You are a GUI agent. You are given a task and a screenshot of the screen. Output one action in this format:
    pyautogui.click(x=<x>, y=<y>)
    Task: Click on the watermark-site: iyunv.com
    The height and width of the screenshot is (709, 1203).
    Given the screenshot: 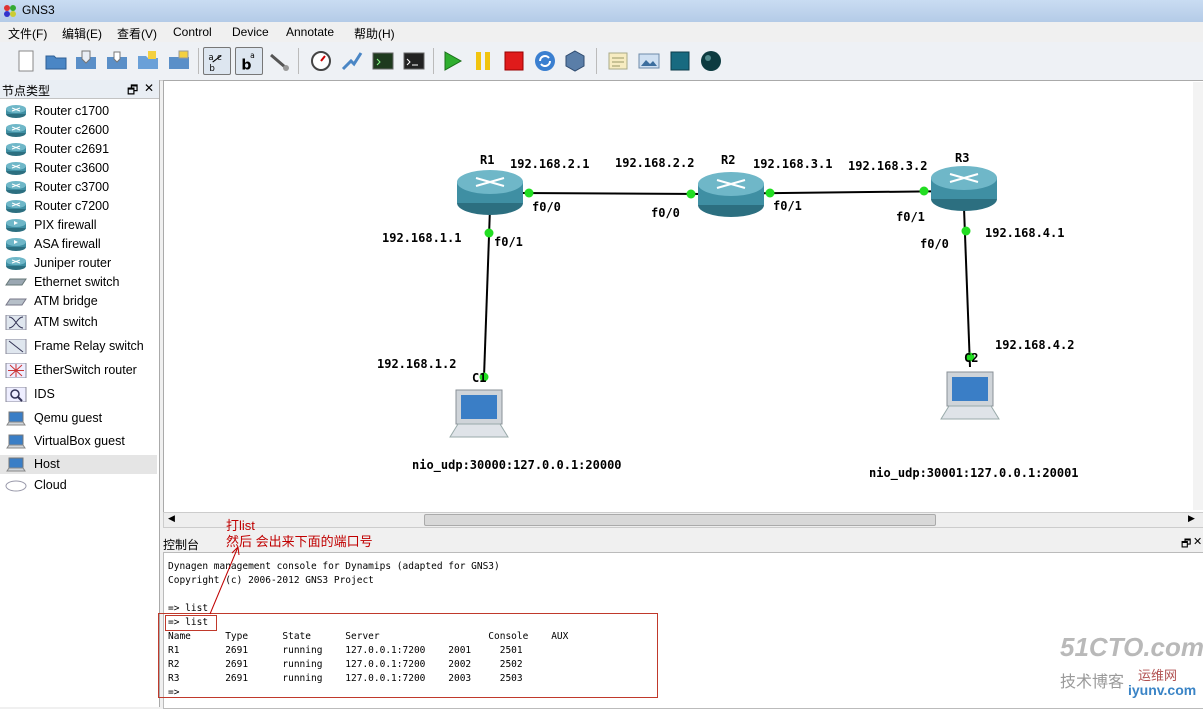 What is the action you would take?
    pyautogui.click(x=1162, y=690)
    